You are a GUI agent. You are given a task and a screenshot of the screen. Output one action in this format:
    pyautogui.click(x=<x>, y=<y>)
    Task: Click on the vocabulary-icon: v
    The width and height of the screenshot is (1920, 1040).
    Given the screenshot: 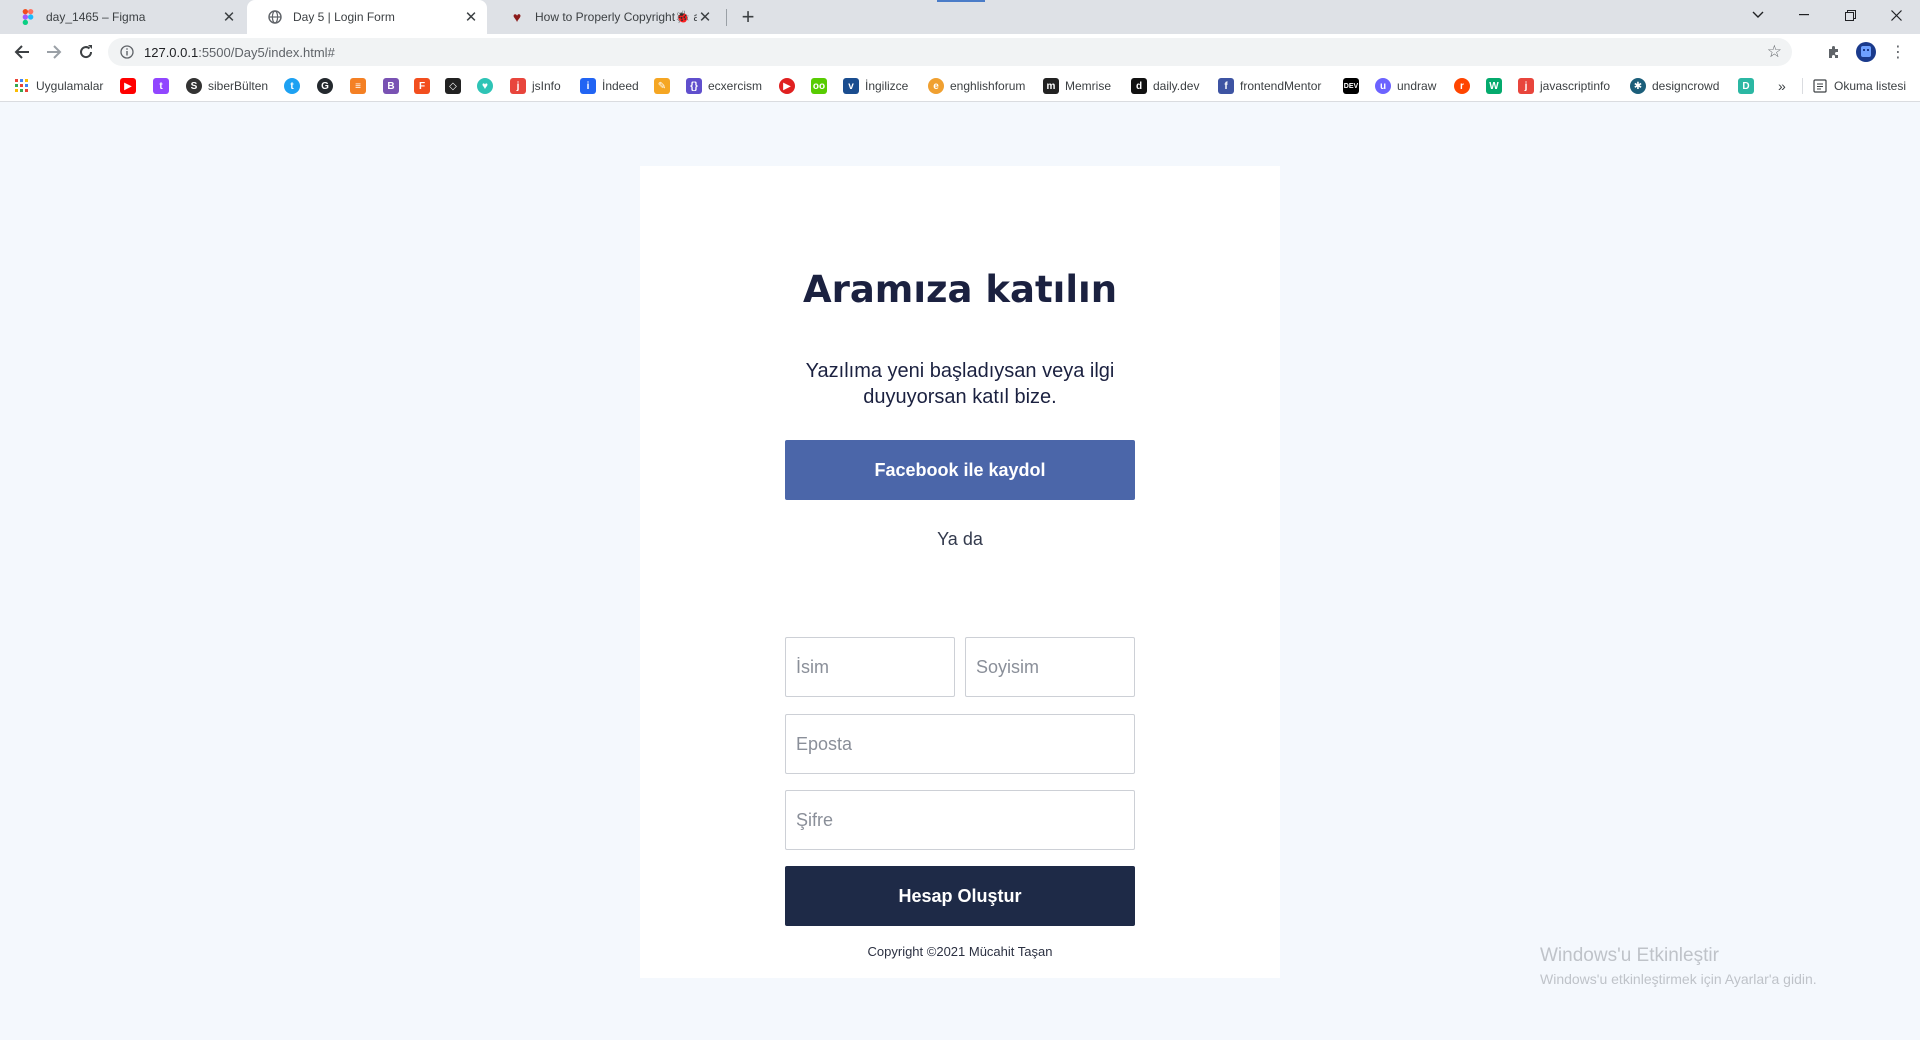 What is the action you would take?
    pyautogui.click(x=851, y=86)
    